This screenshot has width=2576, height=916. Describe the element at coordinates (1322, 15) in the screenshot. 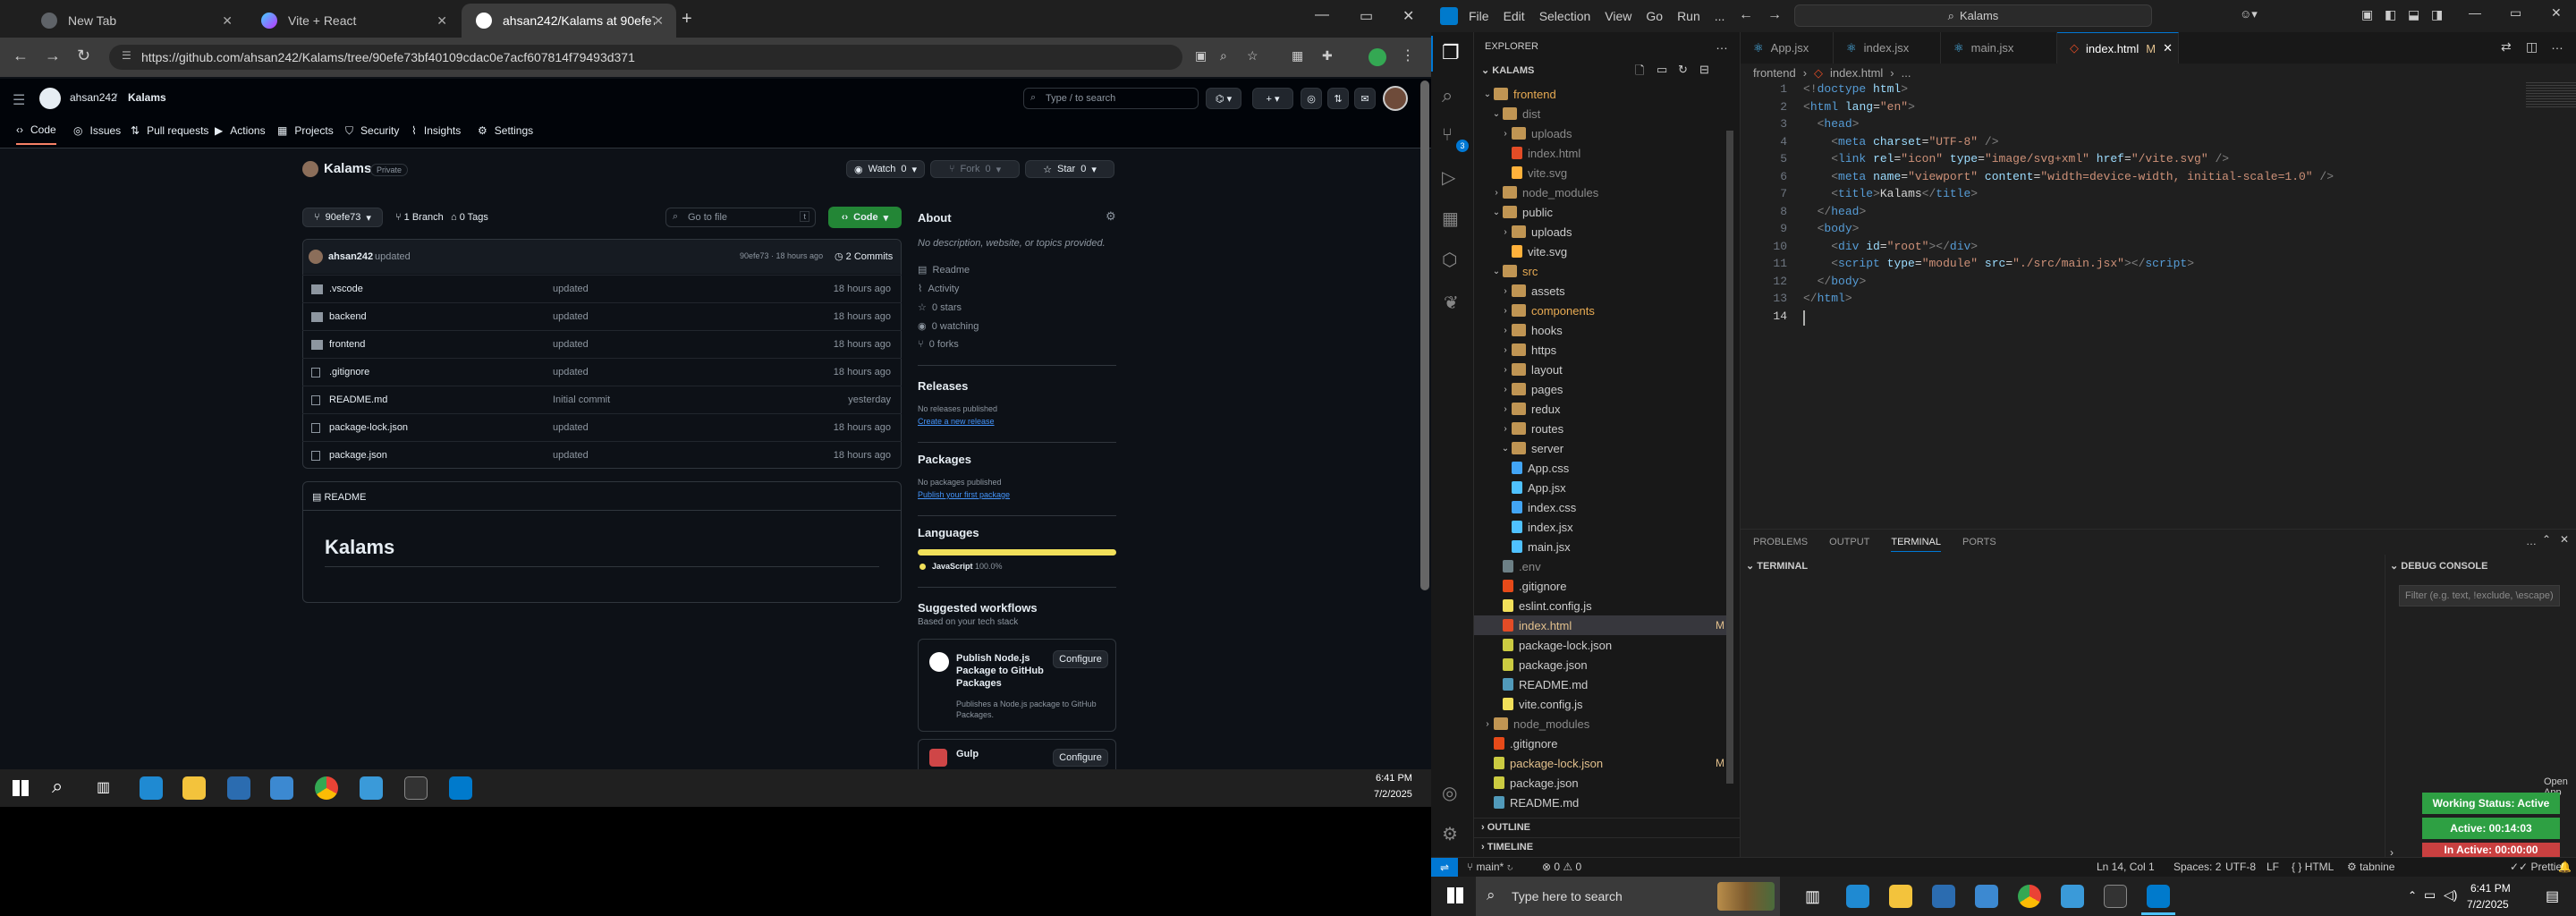

I see `minimize-icon: —` at that location.